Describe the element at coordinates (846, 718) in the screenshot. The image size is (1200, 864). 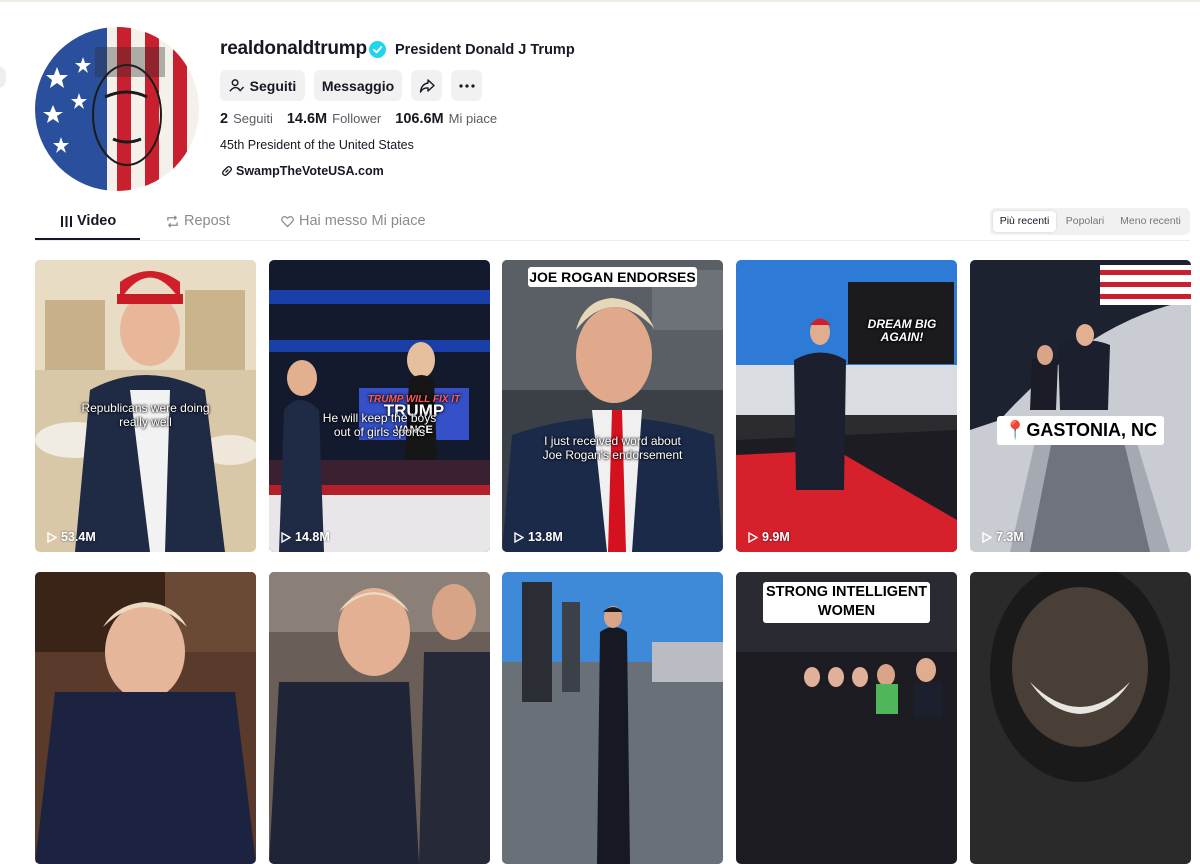
I see `video-card: STRONG INTELLIGENT WOMEN` at that location.